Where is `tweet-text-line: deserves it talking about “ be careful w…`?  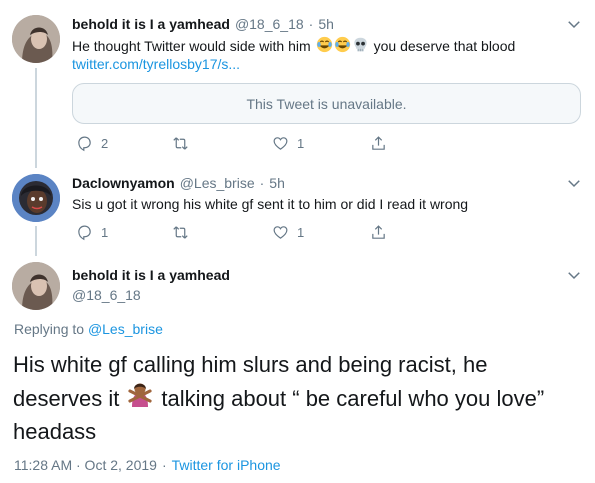 tweet-text-line: deserves it talking about “ be careful w… is located at coordinates (278, 398).